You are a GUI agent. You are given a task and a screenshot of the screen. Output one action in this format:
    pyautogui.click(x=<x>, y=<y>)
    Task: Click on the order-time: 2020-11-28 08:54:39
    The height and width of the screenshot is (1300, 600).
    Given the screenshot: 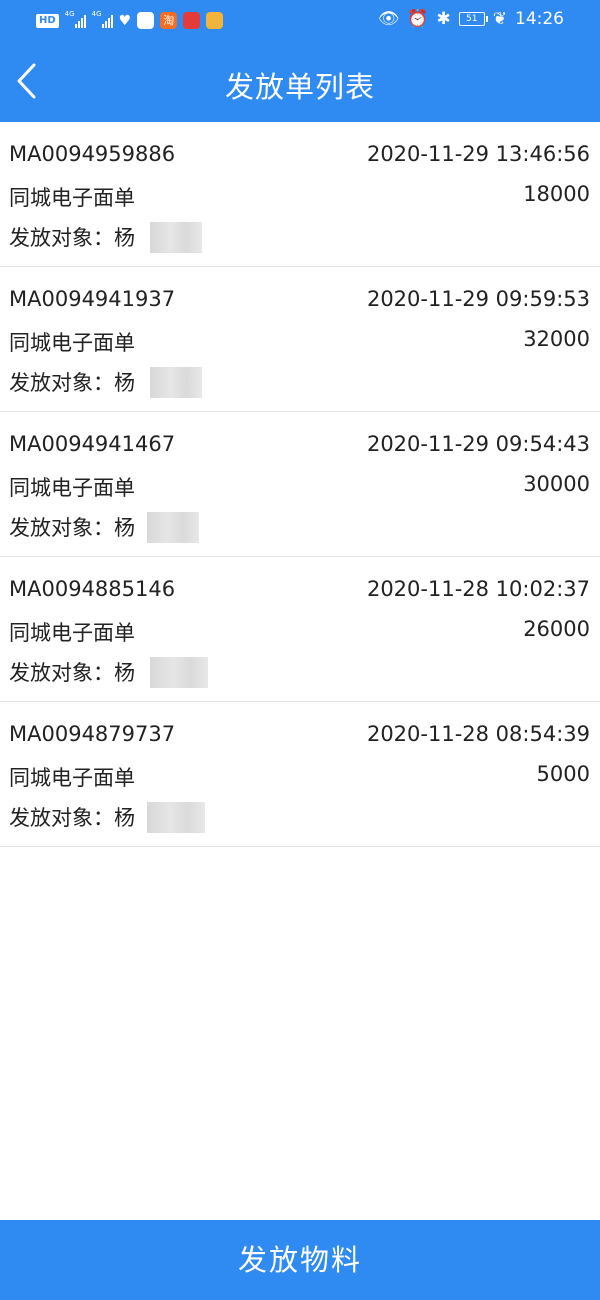 What is the action you would take?
    pyautogui.click(x=478, y=734)
    